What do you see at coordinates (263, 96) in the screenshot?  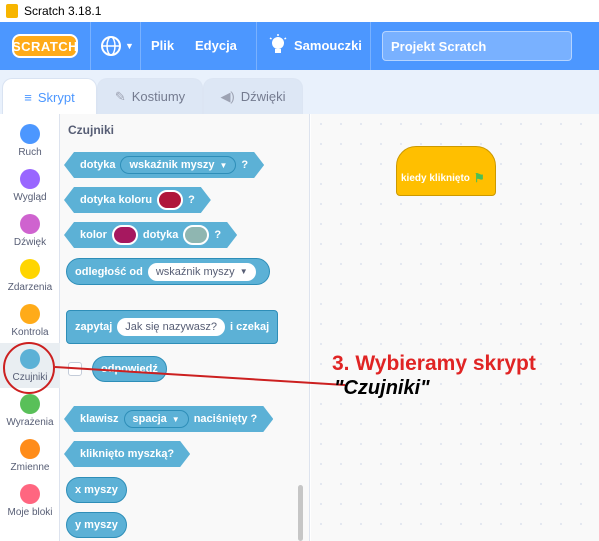 I see `tab-sounds-label: Dźwięki` at bounding box center [263, 96].